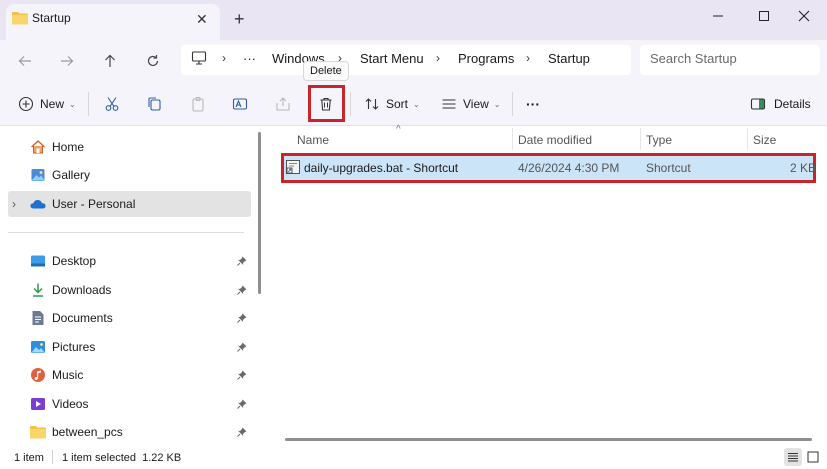 Image resolution: width=827 pixels, height=469 pixels. Describe the element at coordinates (38, 404) in the screenshot. I see `videos-icon` at that location.